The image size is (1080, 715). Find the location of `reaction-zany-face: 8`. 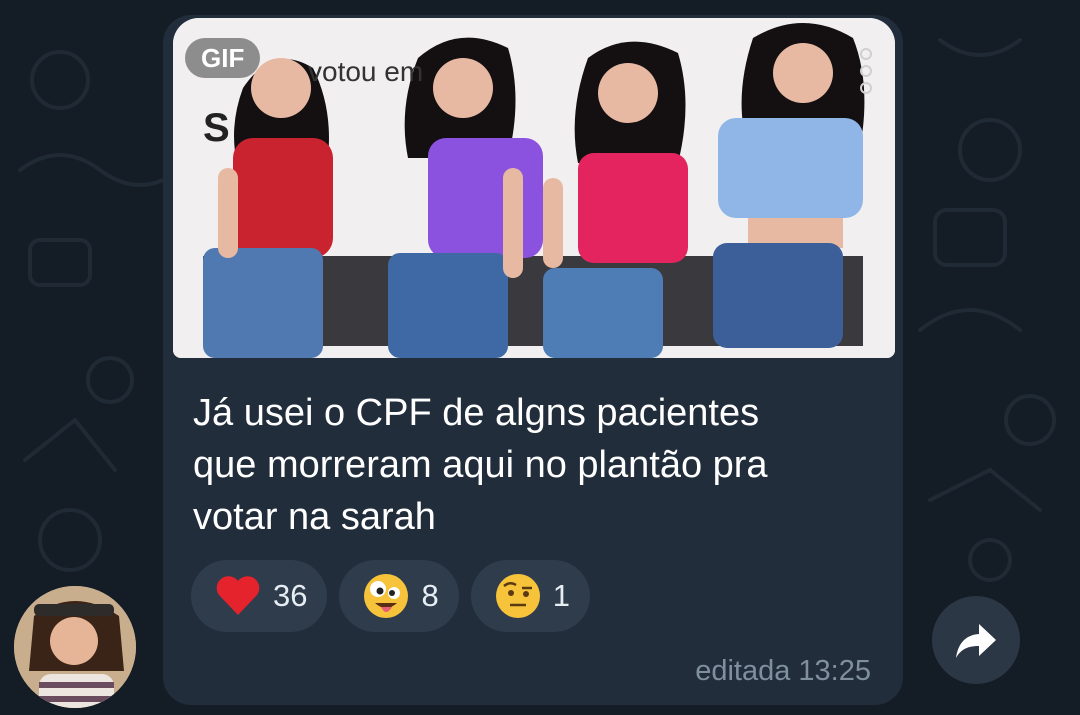

reaction-zany-face: 8 is located at coordinates (399, 596).